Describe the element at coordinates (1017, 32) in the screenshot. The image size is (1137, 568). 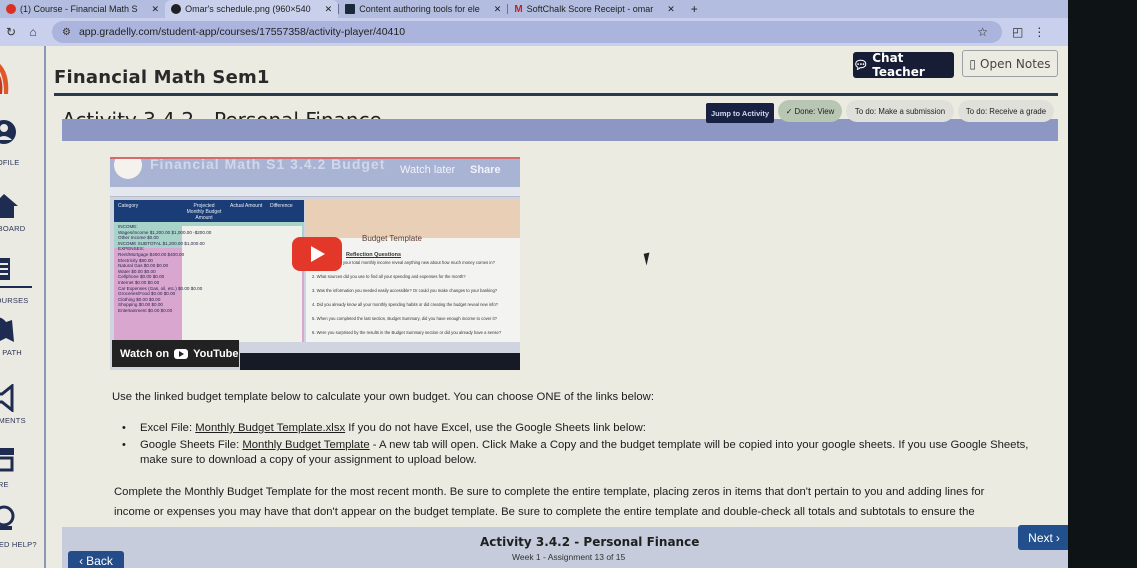
I see `extensions-icon: ◰` at that location.